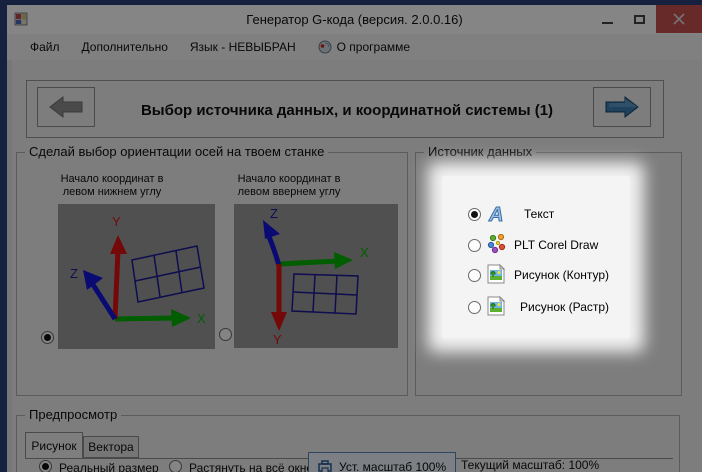 This screenshot has width=702, height=472. I want to click on source-option-contour: Рисунок (Контур), so click(536, 275).